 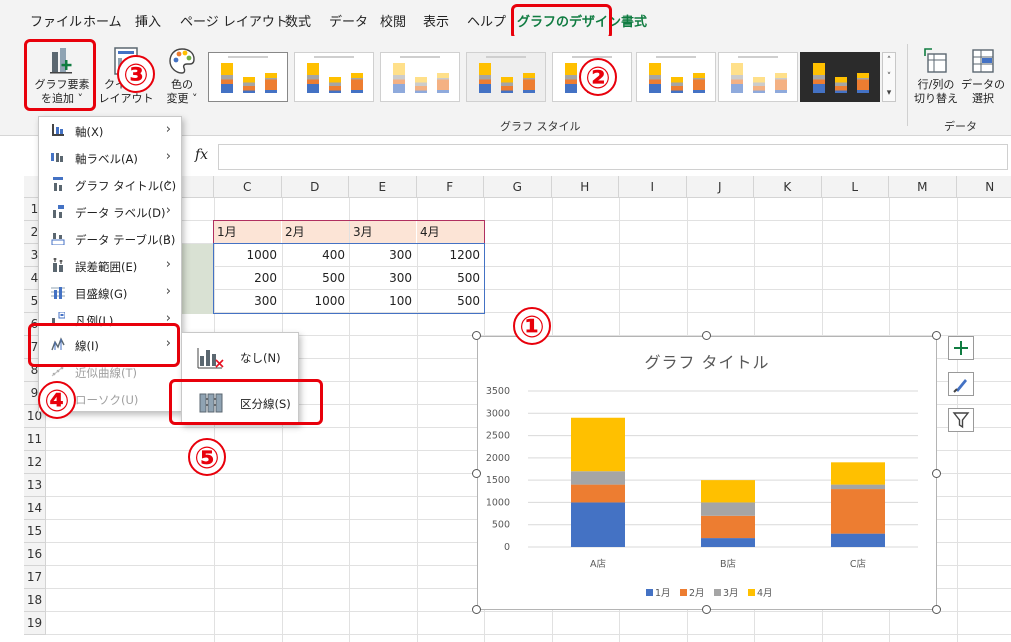 What do you see at coordinates (298, 20) in the screenshot?
I see `tab-formulas: 数式` at bounding box center [298, 20].